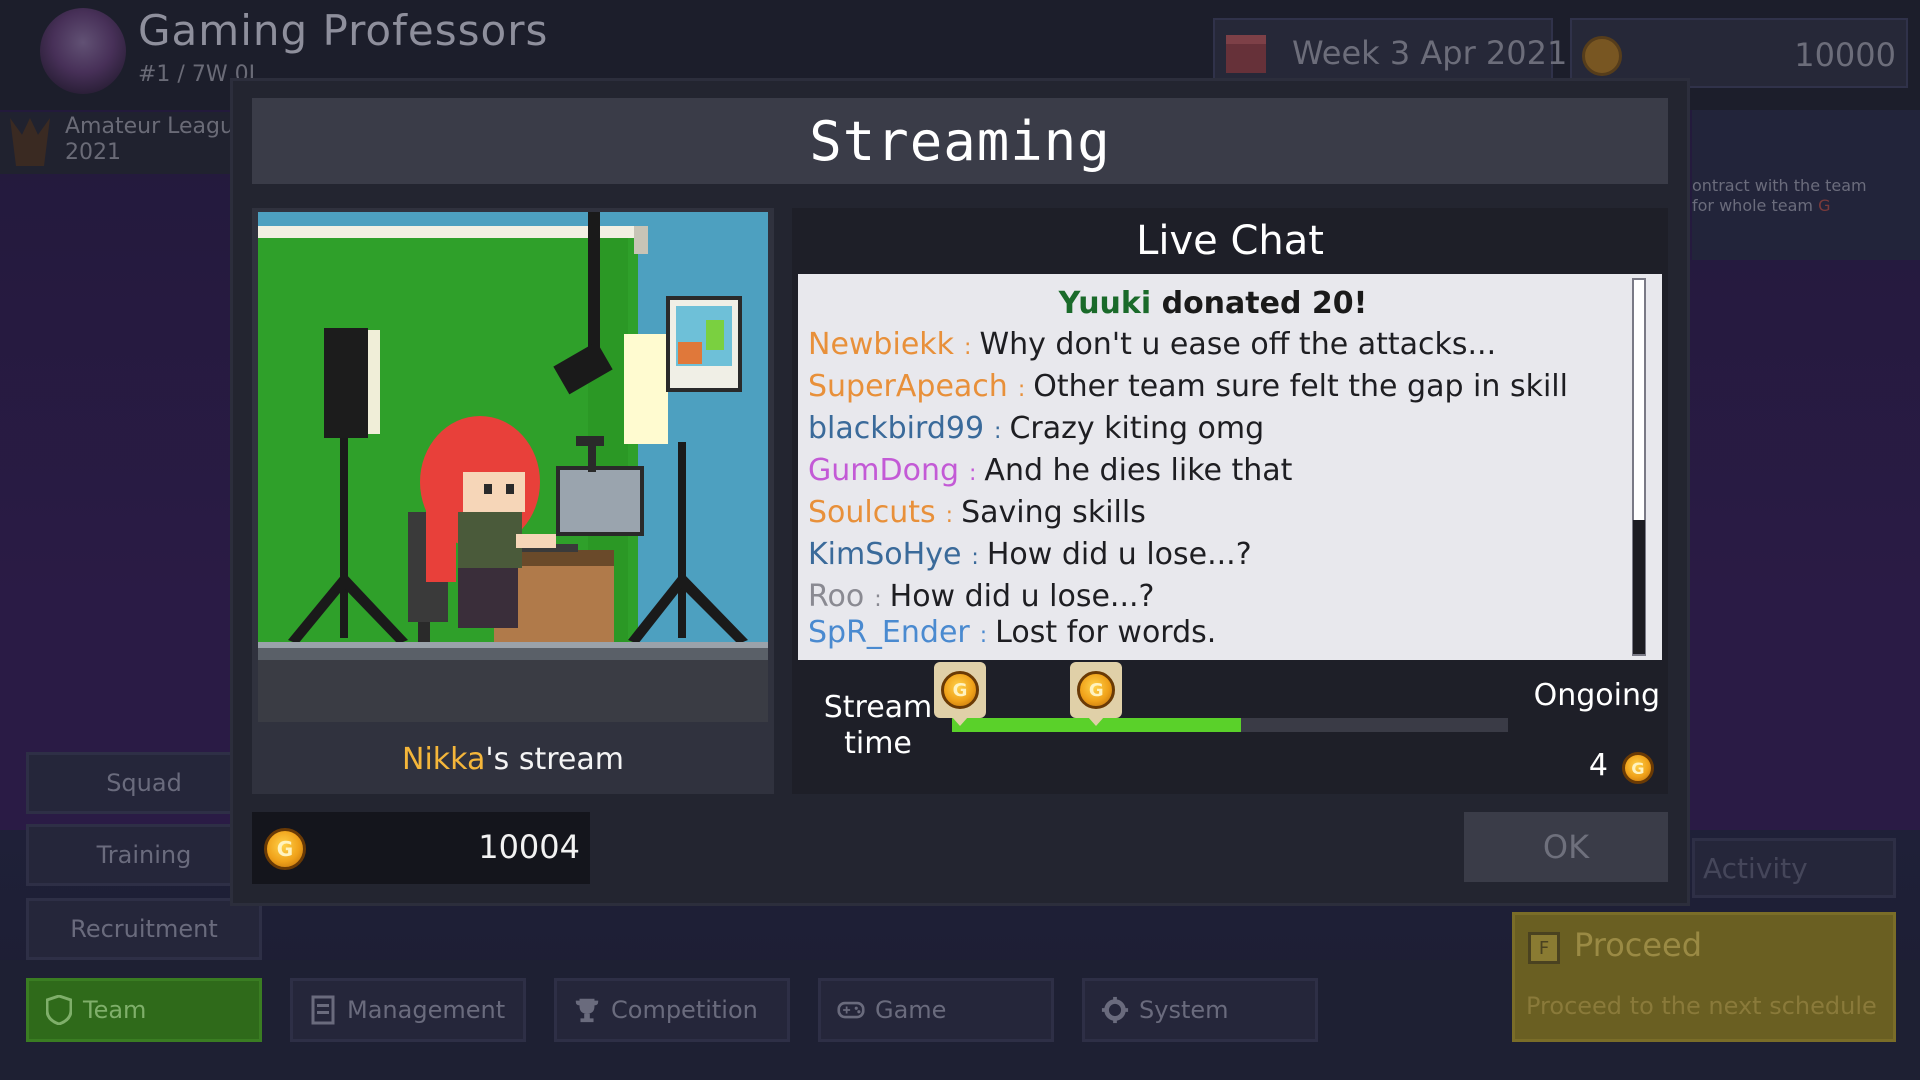 Image resolution: width=1920 pixels, height=1080 pixels. I want to click on info-line-2: for whole team G, so click(1779, 206).